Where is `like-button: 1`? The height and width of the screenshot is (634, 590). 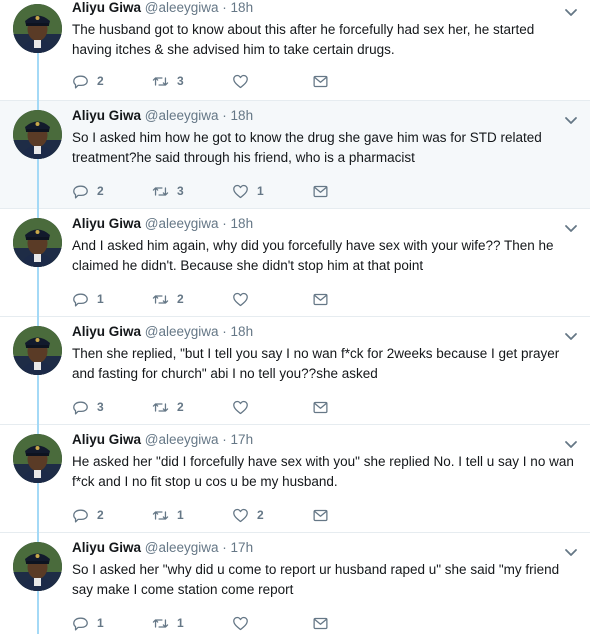
like-button: 1 is located at coordinates (272, 191).